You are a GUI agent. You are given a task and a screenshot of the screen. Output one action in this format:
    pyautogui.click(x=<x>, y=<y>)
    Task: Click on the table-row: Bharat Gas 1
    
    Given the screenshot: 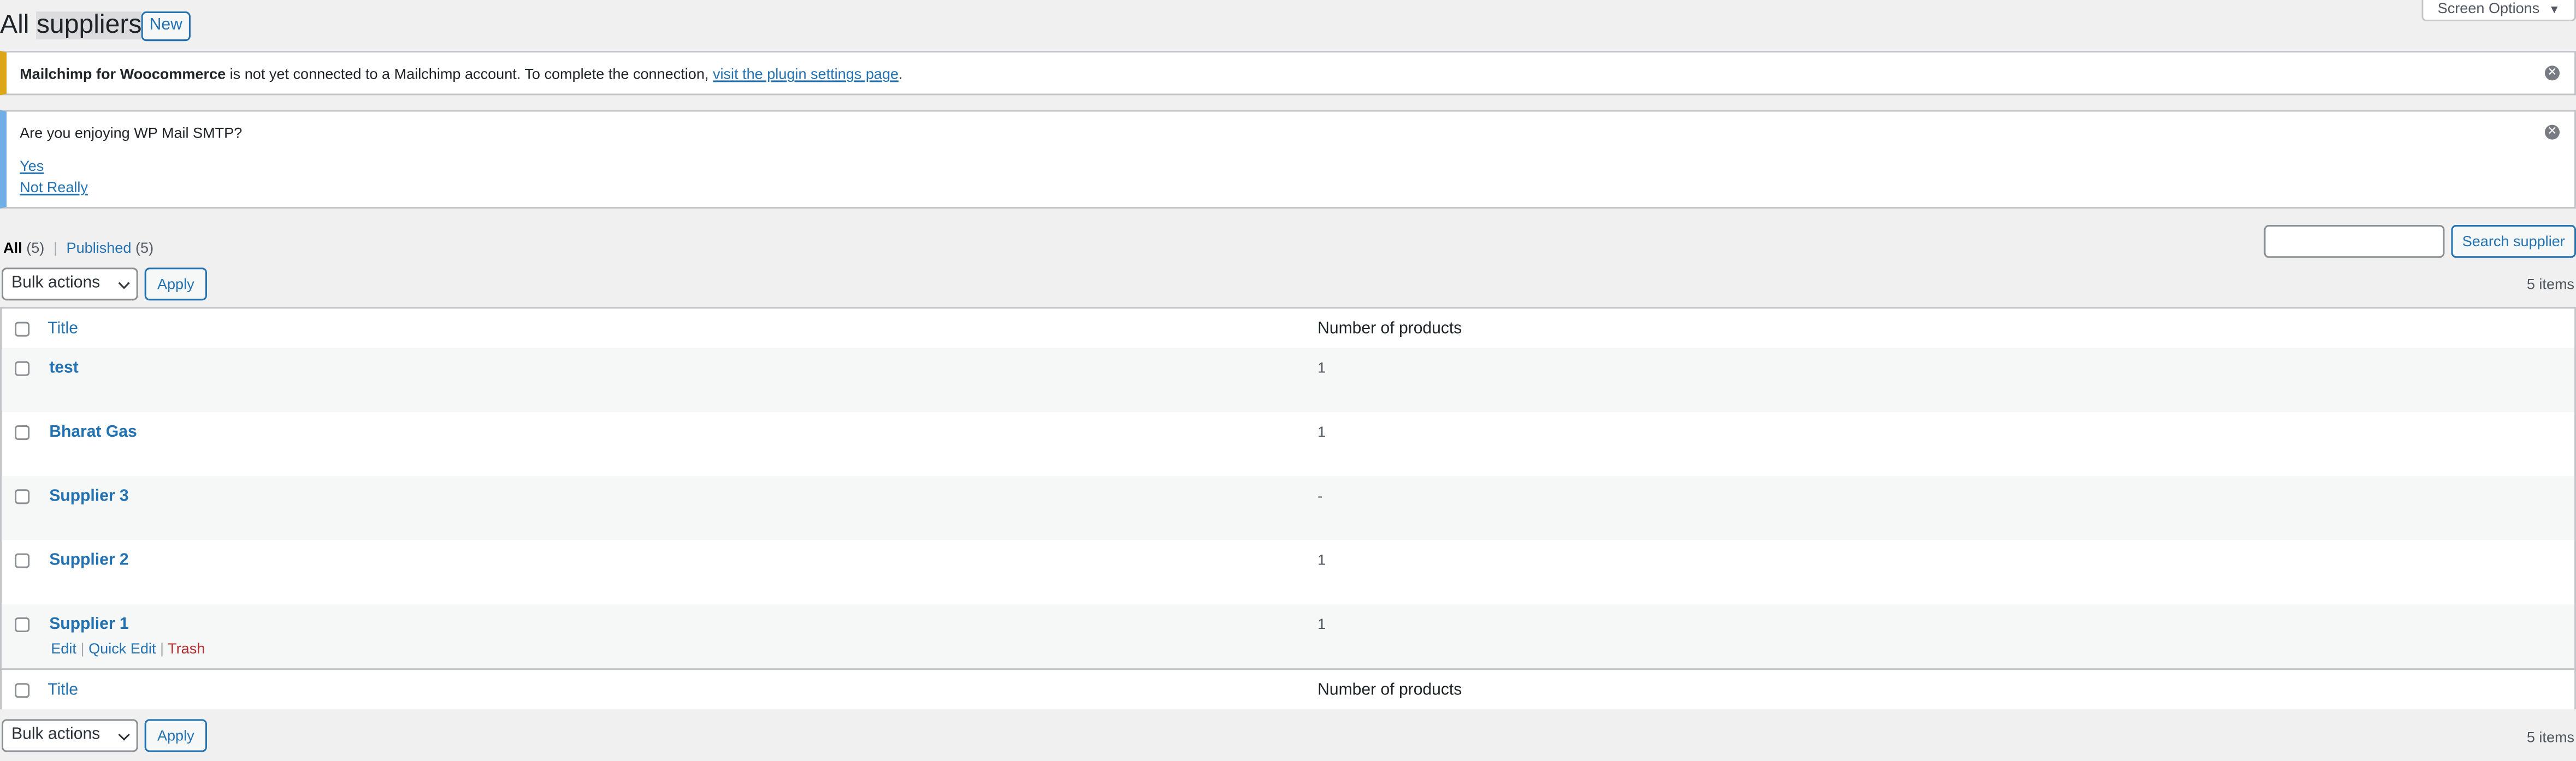 What is the action you would take?
    pyautogui.click(x=1288, y=444)
    